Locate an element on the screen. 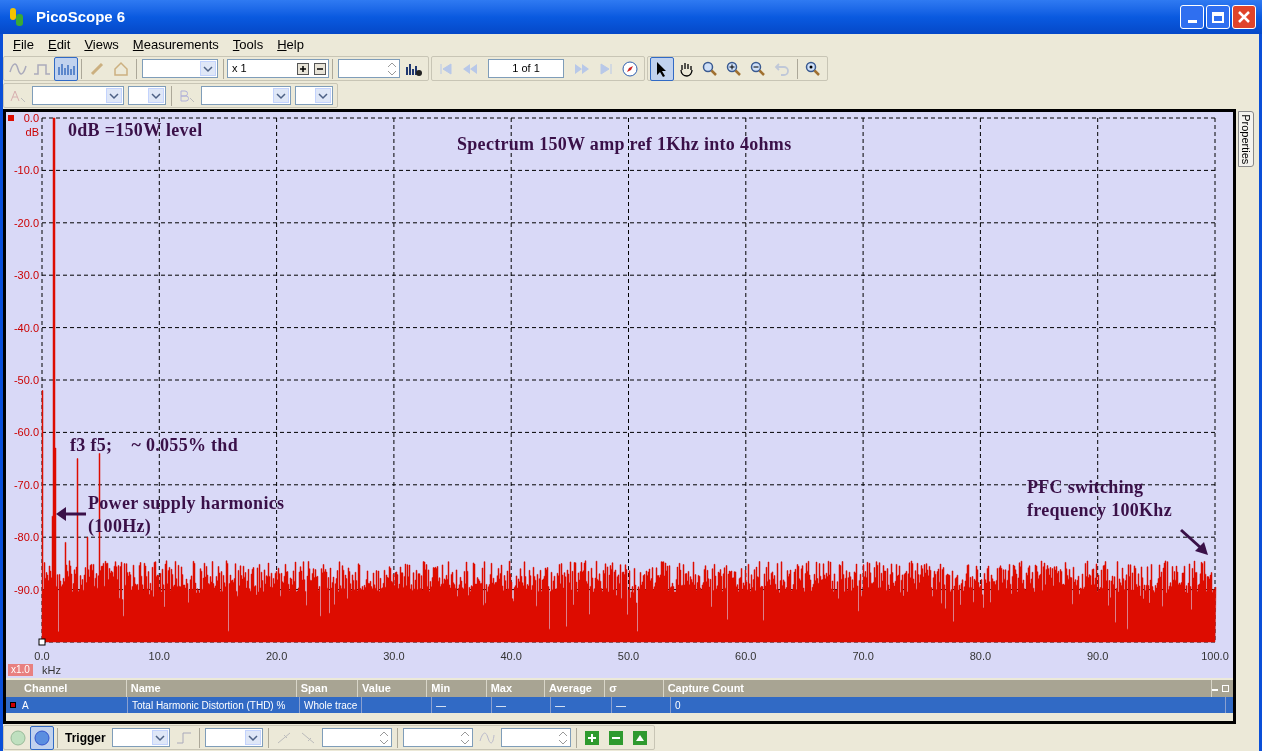  rising-edge-icon is located at coordinates (283, 737).